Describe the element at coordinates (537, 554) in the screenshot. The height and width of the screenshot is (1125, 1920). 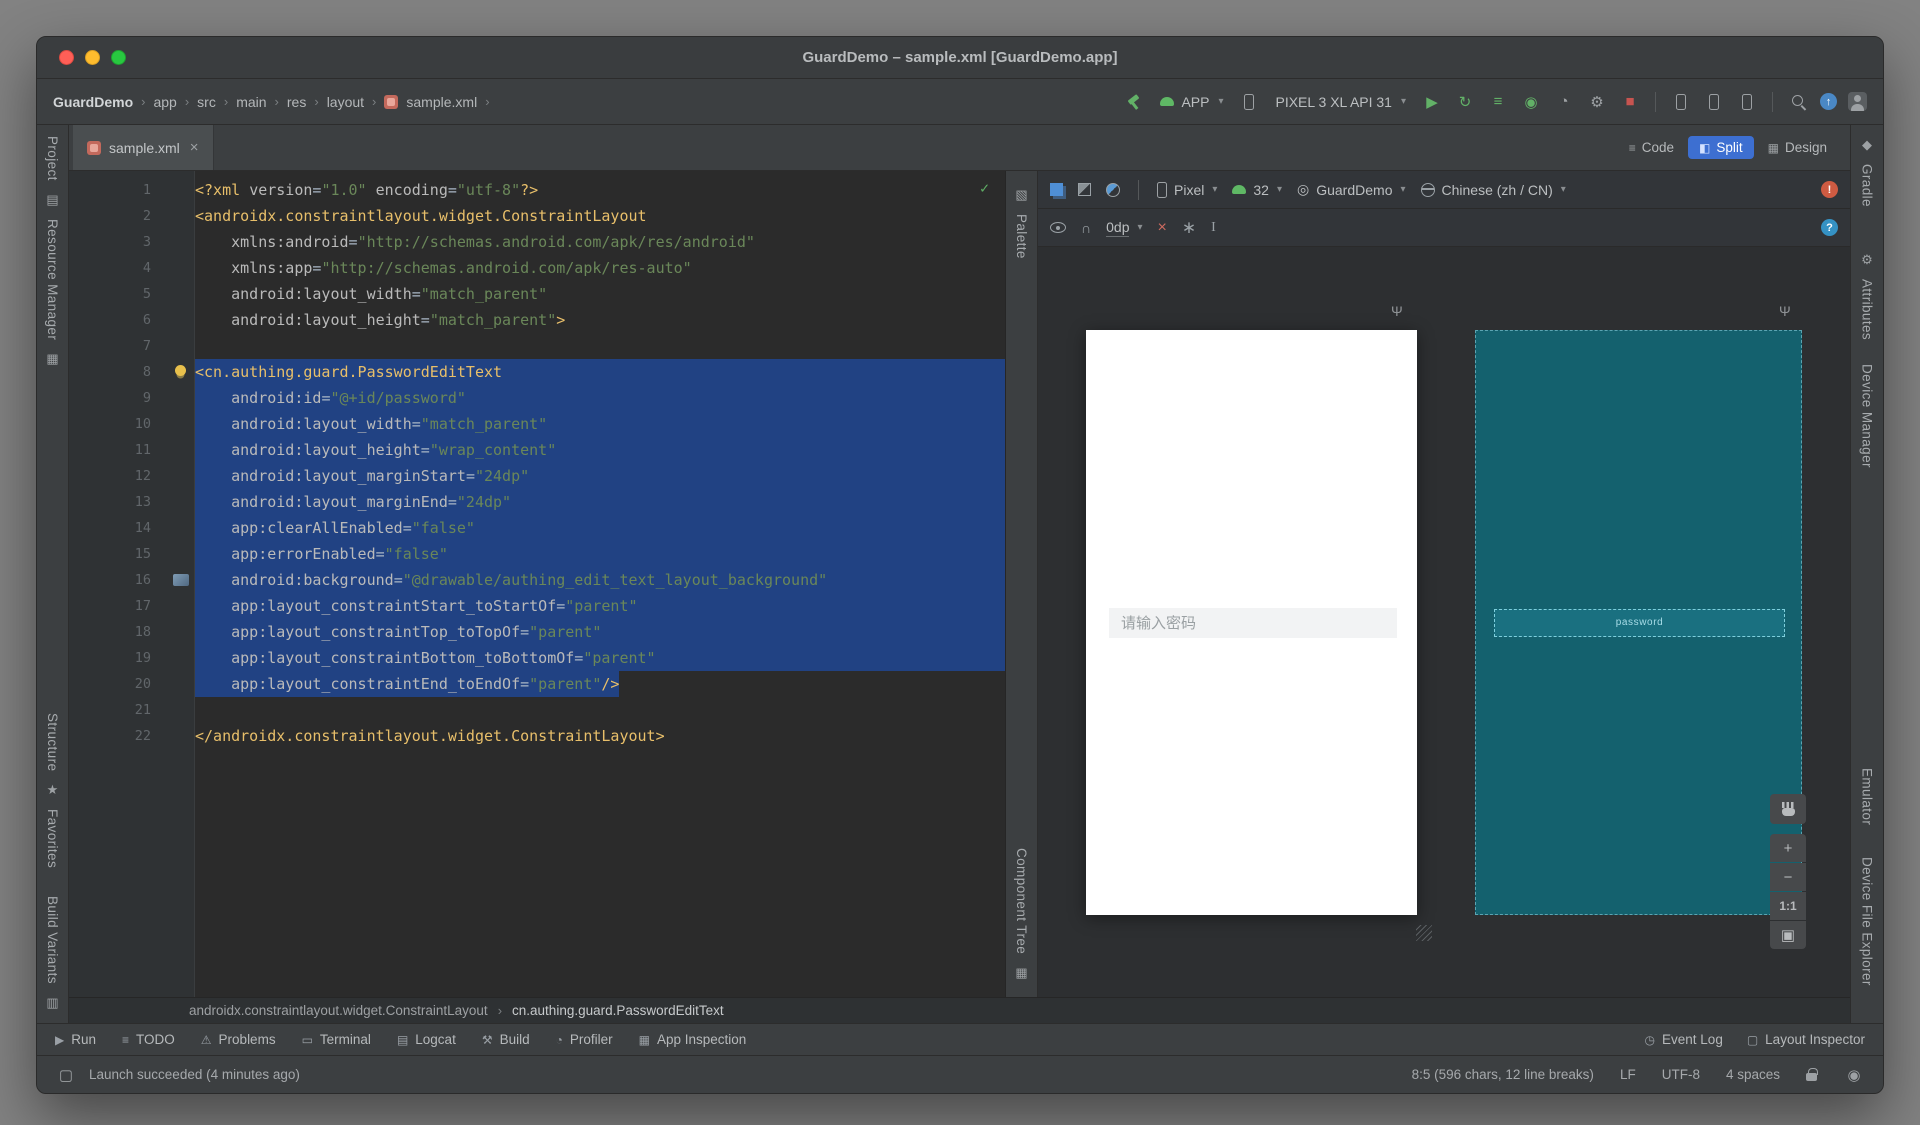
I see `code-line-15: 15 app:errorEnabled="false"` at that location.